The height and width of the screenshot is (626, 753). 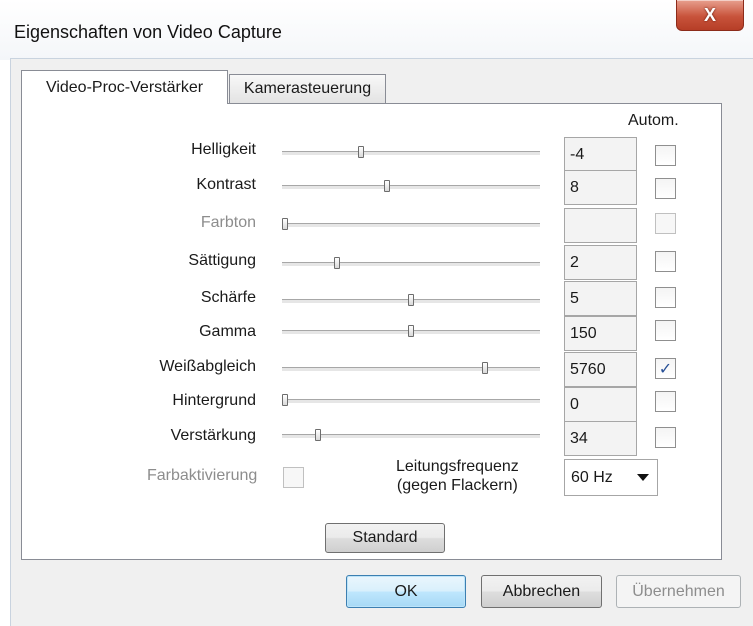 I want to click on power-line-label-line1: Leitungsfrequenz, so click(x=457, y=466).